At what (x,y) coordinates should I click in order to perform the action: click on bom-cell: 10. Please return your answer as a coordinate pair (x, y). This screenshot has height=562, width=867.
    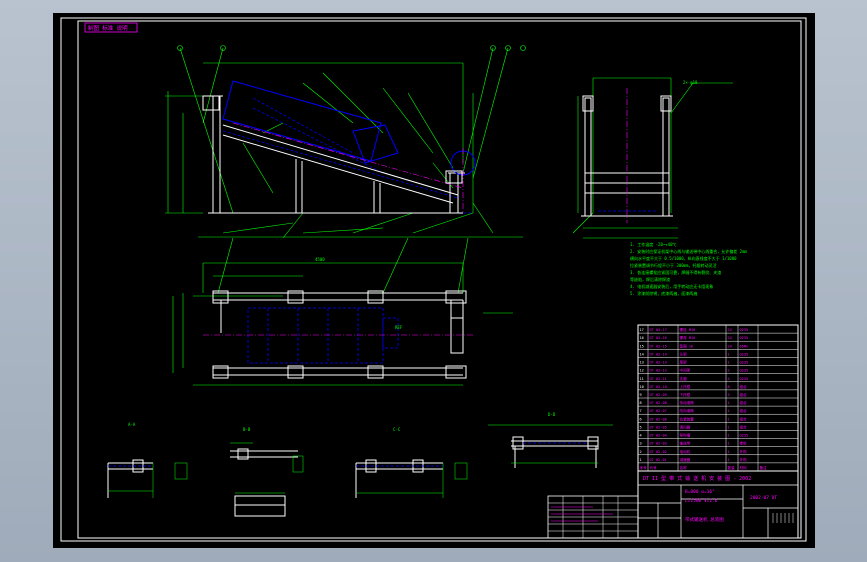
    Looking at the image, I should click on (642, 387).